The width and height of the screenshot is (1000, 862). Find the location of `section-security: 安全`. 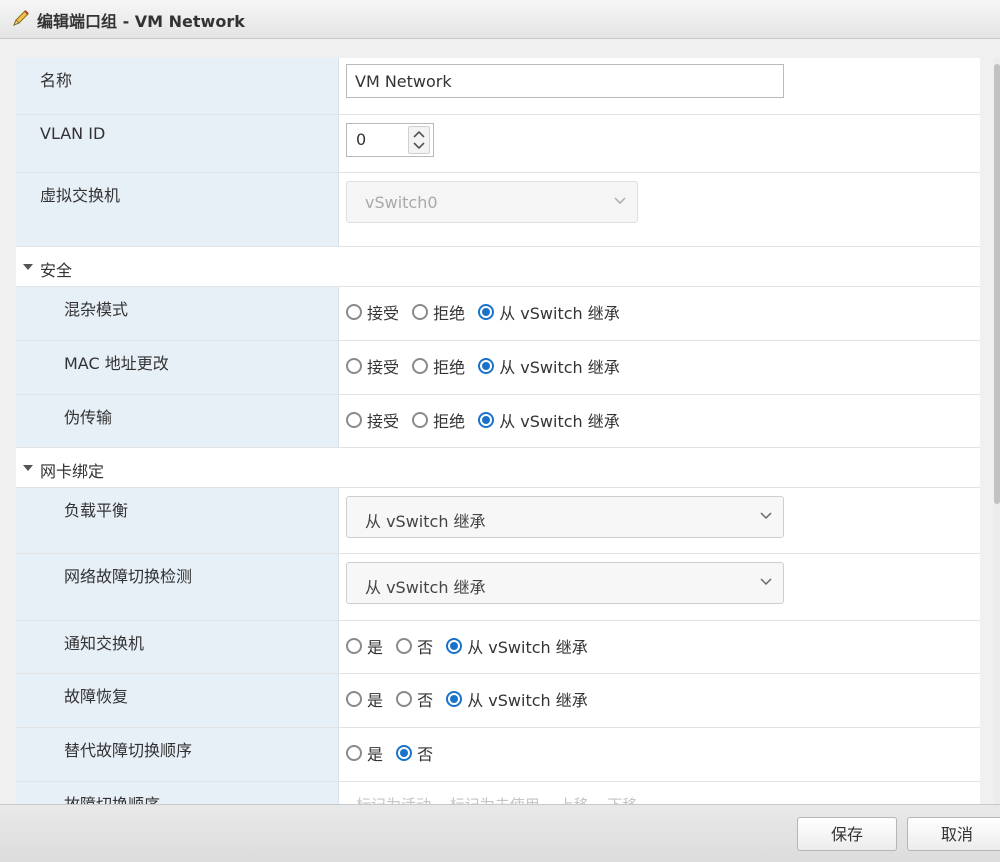

section-security: 安全 is located at coordinates (498, 267).